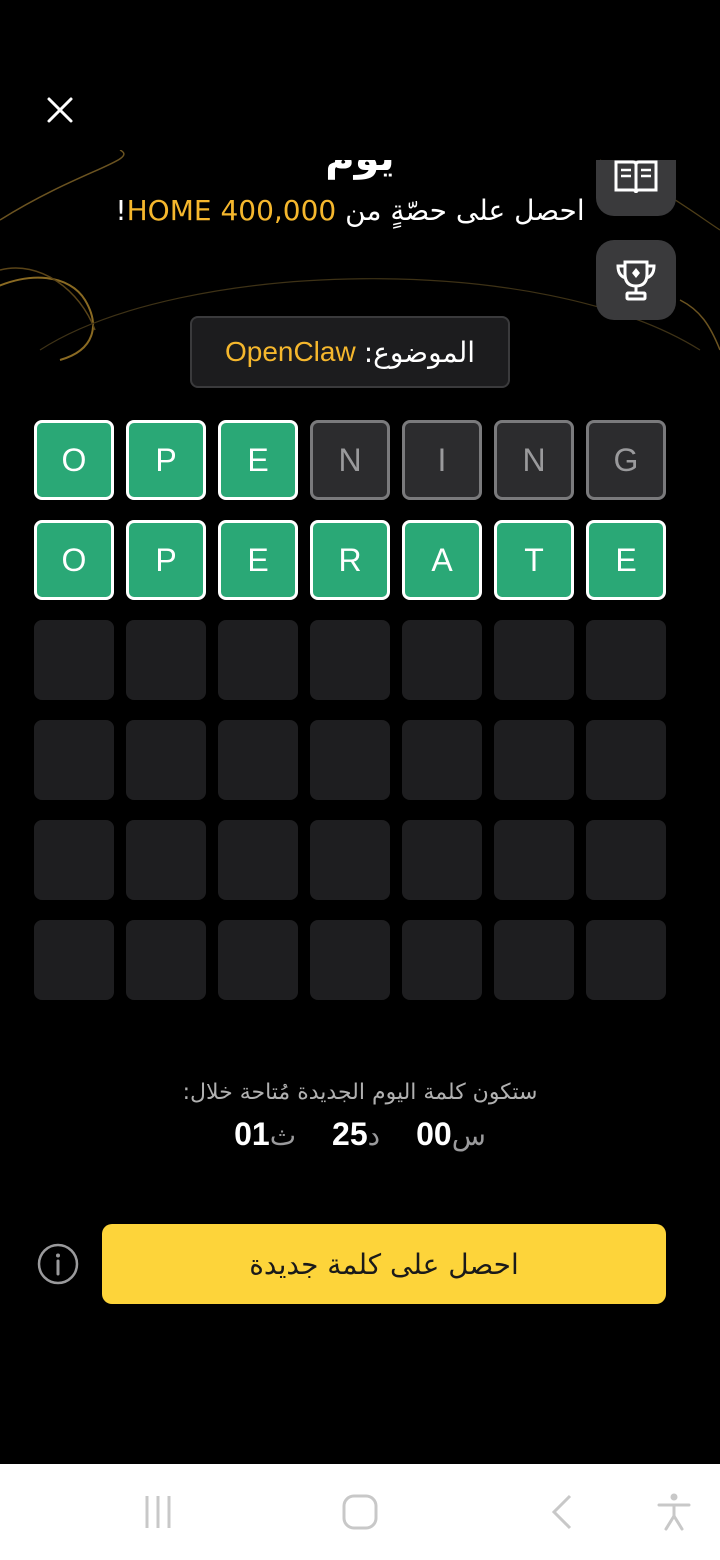 The width and height of the screenshot is (720, 1560). I want to click on prize-text: احصل على حصّةٍ من HOME 400,000!, so click(350, 210).